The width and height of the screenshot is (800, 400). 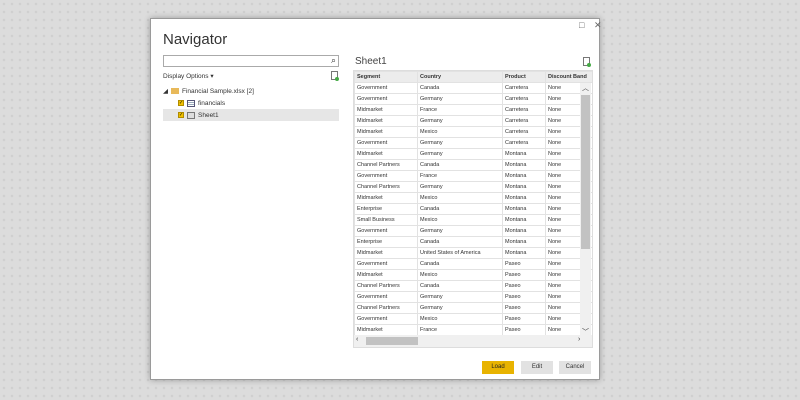 I want to click on table-row: Small Business Mexico Montana None, so click(x=473, y=220).